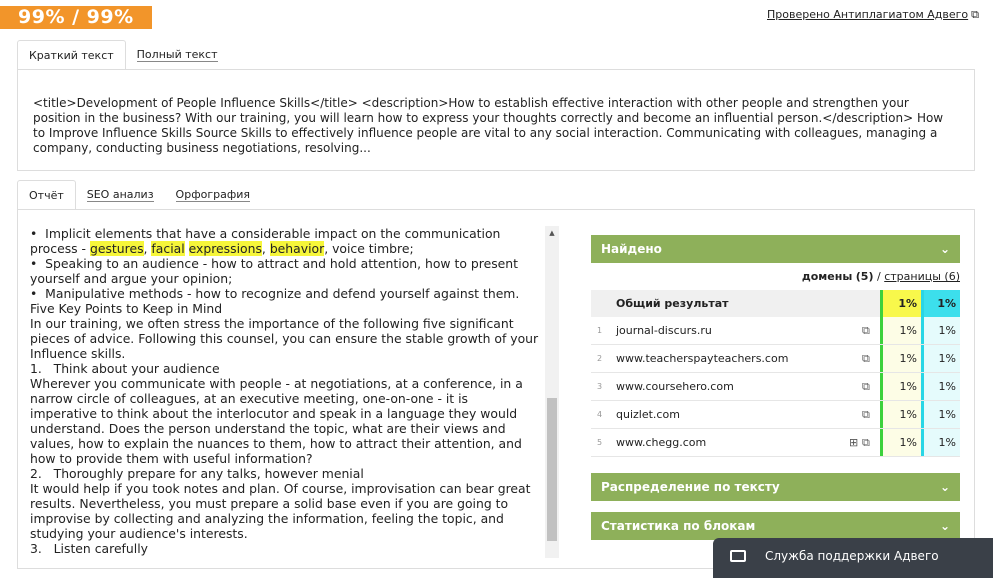  What do you see at coordinates (738, 556) in the screenshot?
I see `chat-icon` at bounding box center [738, 556].